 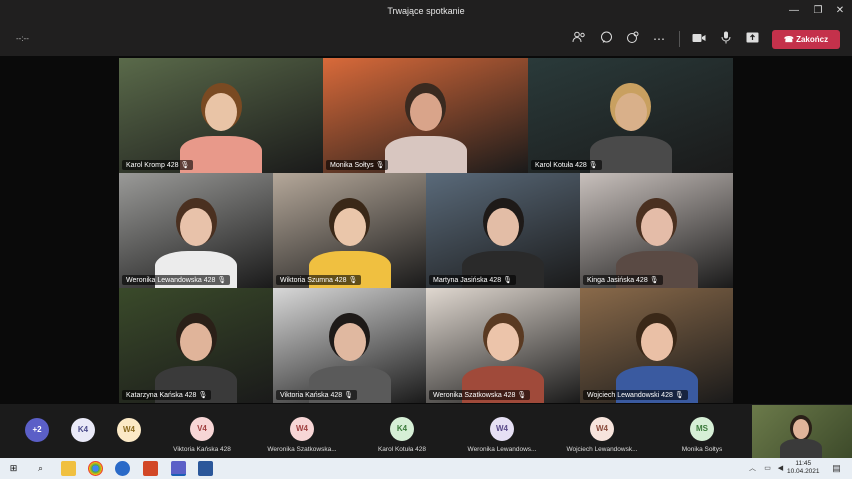 I want to click on window-title: Trwające spotkanie, so click(x=426, y=11).